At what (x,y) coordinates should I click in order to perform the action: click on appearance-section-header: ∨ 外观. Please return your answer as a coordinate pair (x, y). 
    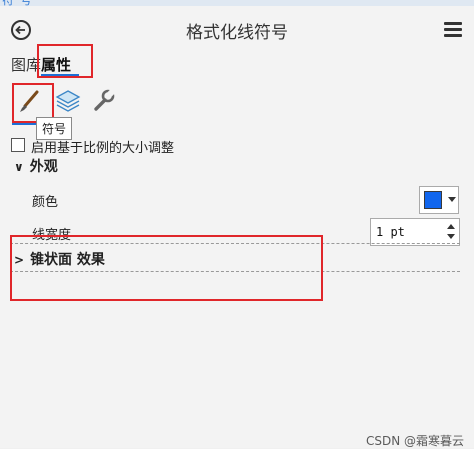
    Looking at the image, I should click on (36, 166).